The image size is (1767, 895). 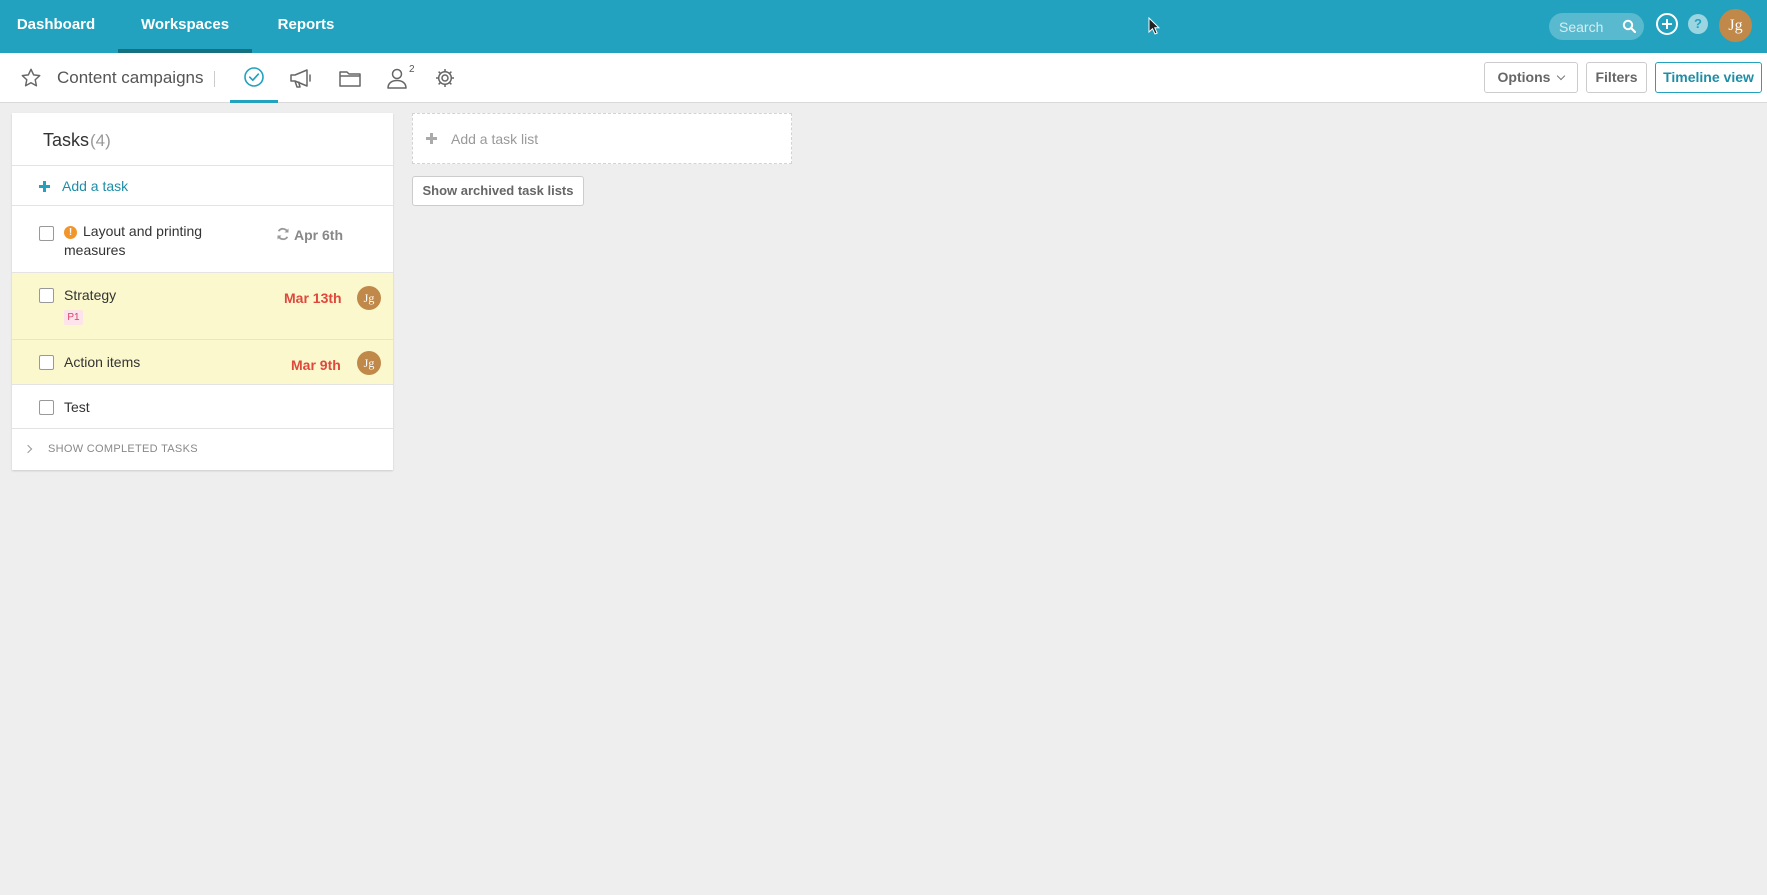 What do you see at coordinates (31, 80) in the screenshot?
I see `star-icon` at bounding box center [31, 80].